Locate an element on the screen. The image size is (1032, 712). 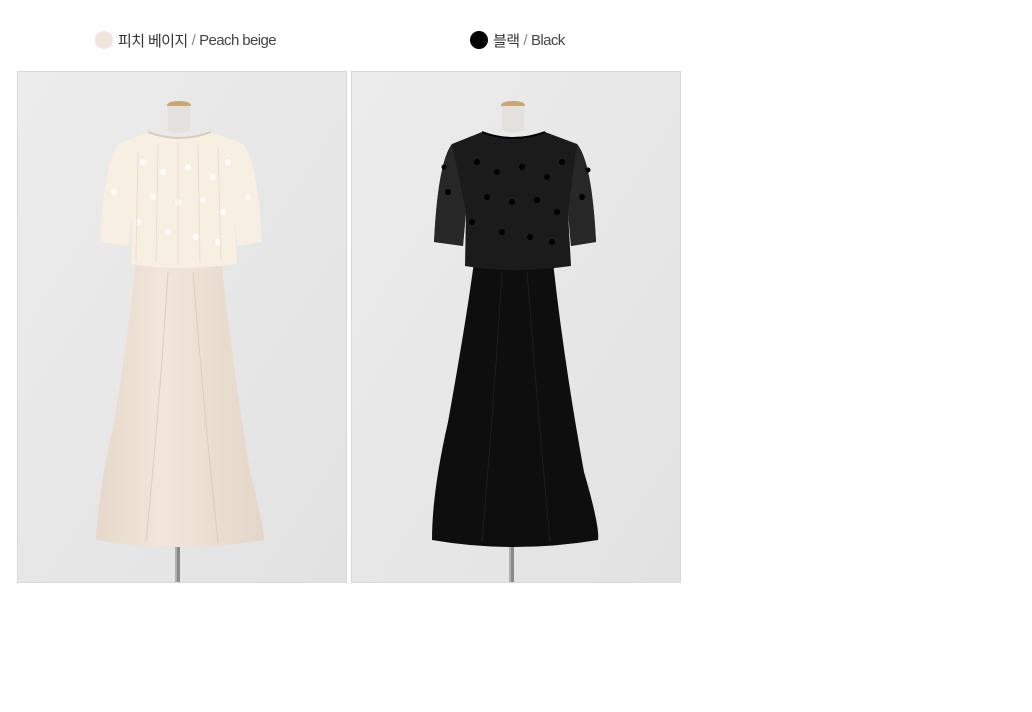
color-name-korean: 블랙 is located at coordinates (506, 41).